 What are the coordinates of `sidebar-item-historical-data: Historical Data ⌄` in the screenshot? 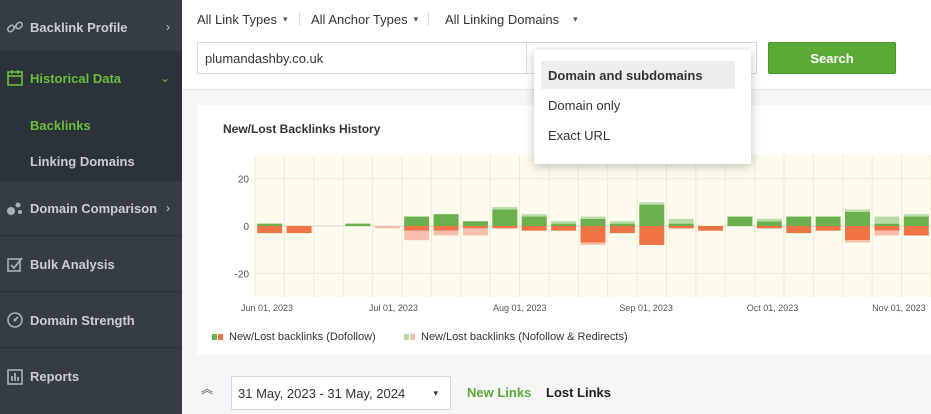 It's located at (91, 78).